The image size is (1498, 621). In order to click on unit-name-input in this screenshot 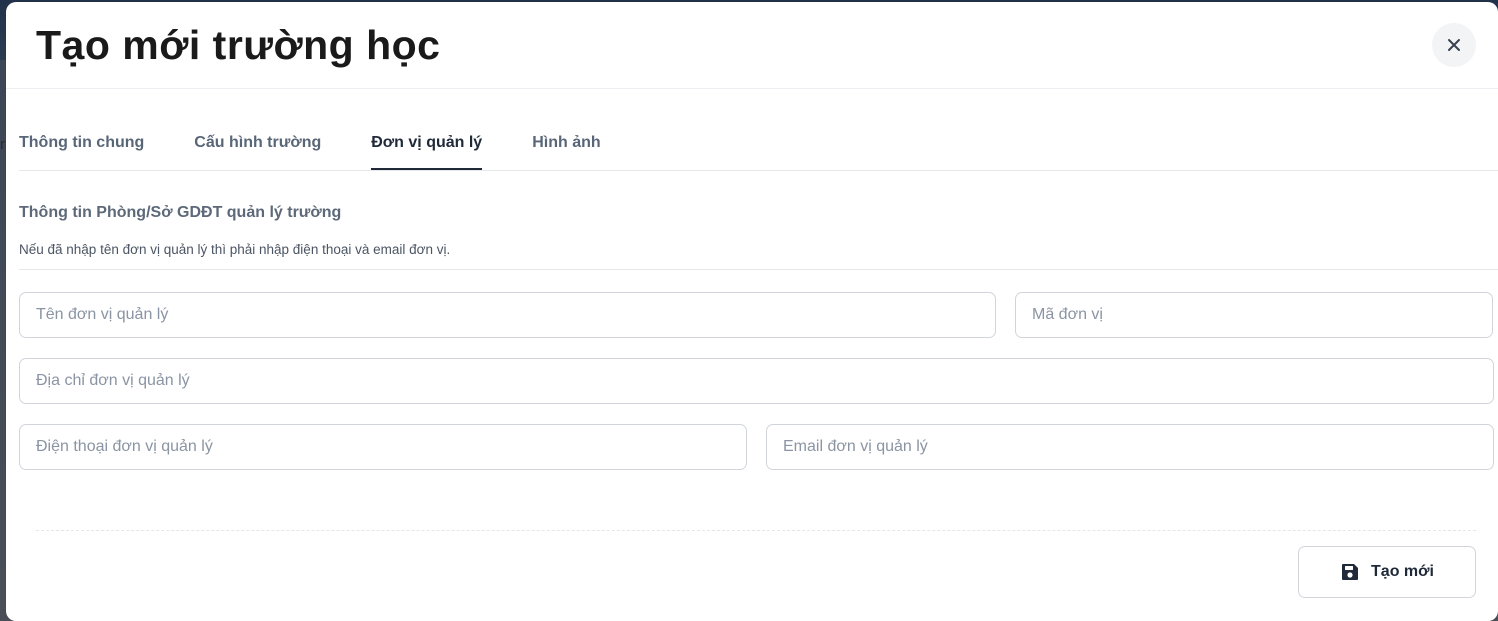, I will do `click(507, 315)`.